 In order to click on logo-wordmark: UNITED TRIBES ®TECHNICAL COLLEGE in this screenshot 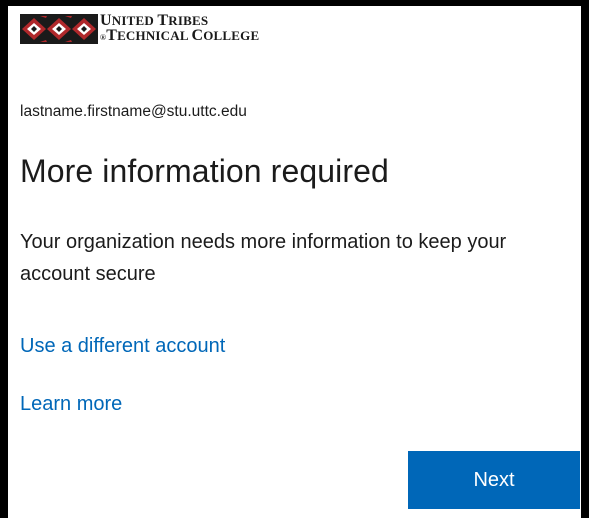, I will do `click(179, 29)`.